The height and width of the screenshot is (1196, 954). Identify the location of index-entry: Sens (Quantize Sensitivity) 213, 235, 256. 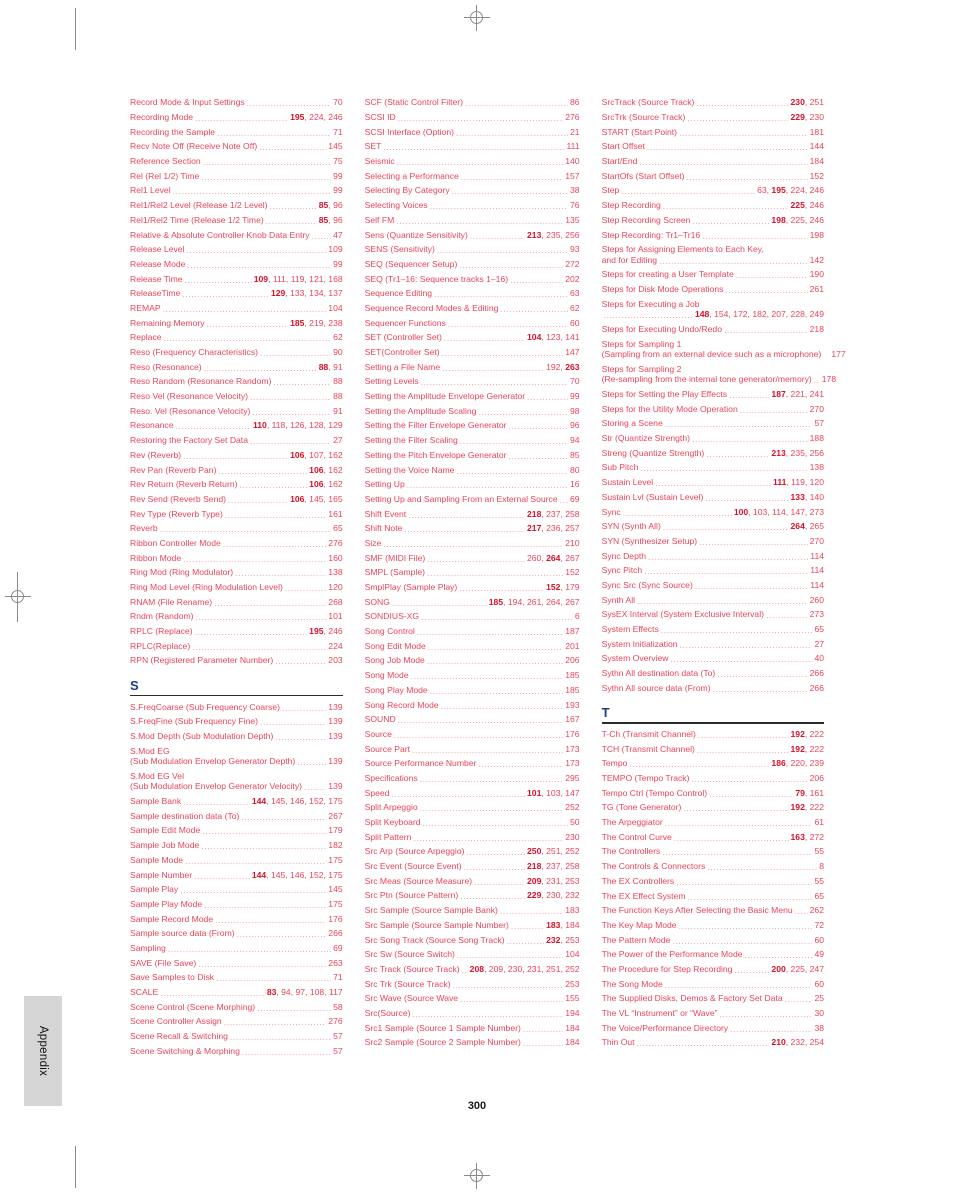
(472, 234).